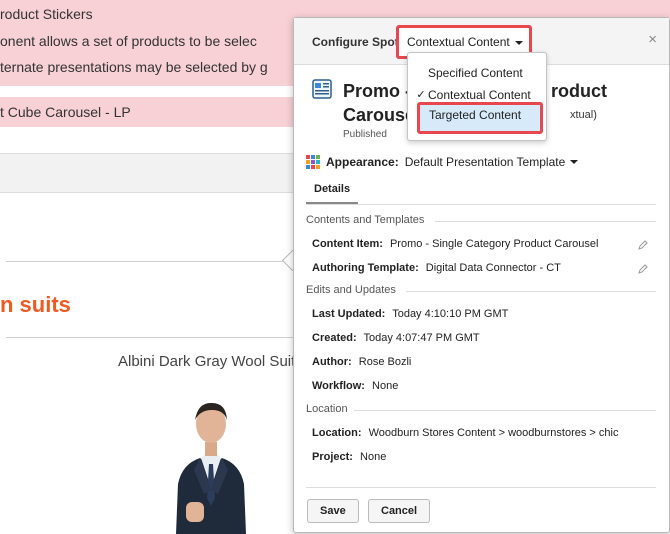 This screenshot has width=670, height=534. I want to click on field-label: Created:, so click(334, 338).